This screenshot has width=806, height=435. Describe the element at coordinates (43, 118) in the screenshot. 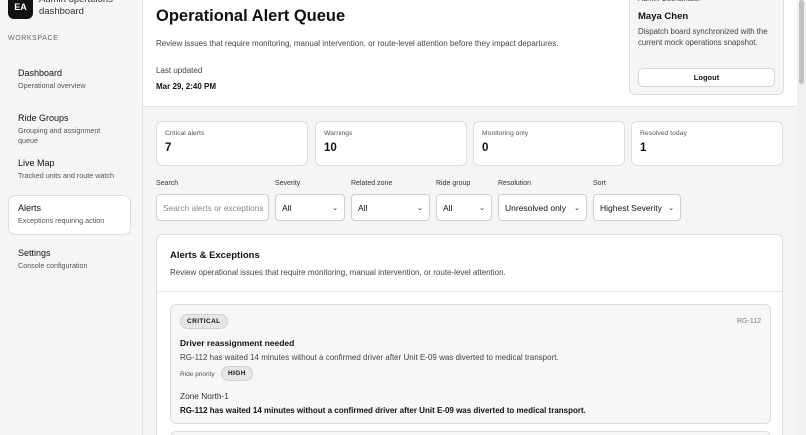

I see `sidebar-item-label: Ride Groups` at that location.